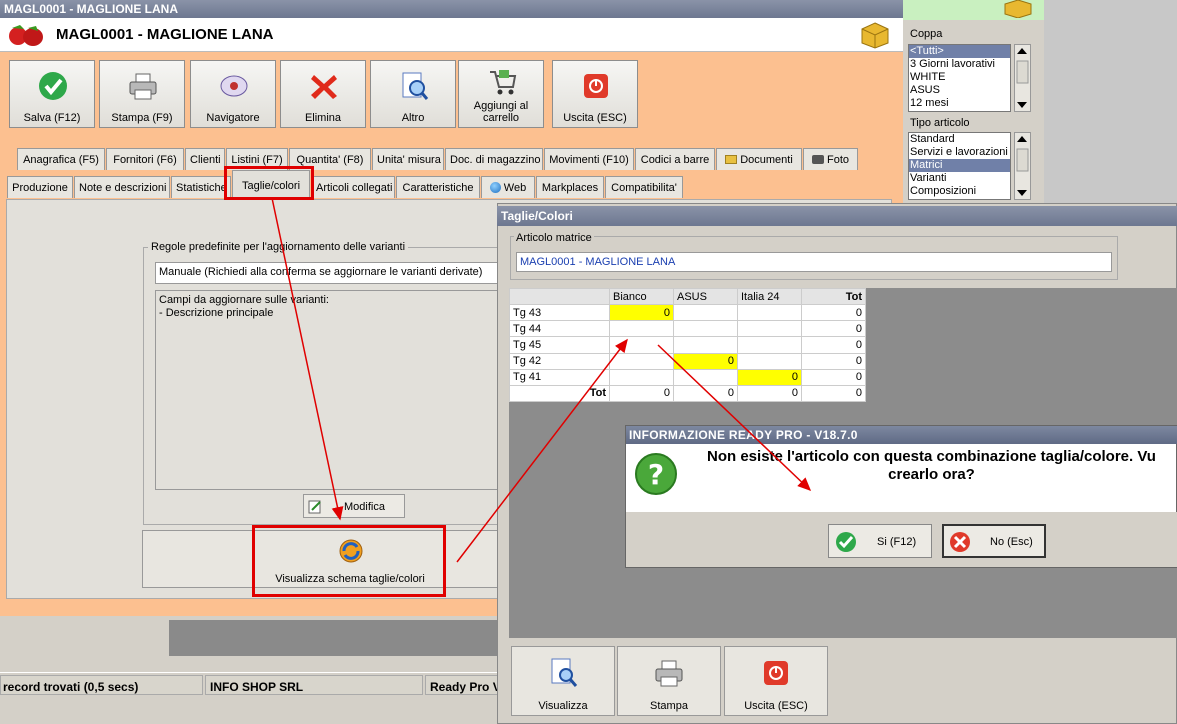 This screenshot has height=724, width=1177. Describe the element at coordinates (814, 262) in the screenshot. I see `matrix-article-field: MAGL0001 - MAGLIONE LANA` at that location.